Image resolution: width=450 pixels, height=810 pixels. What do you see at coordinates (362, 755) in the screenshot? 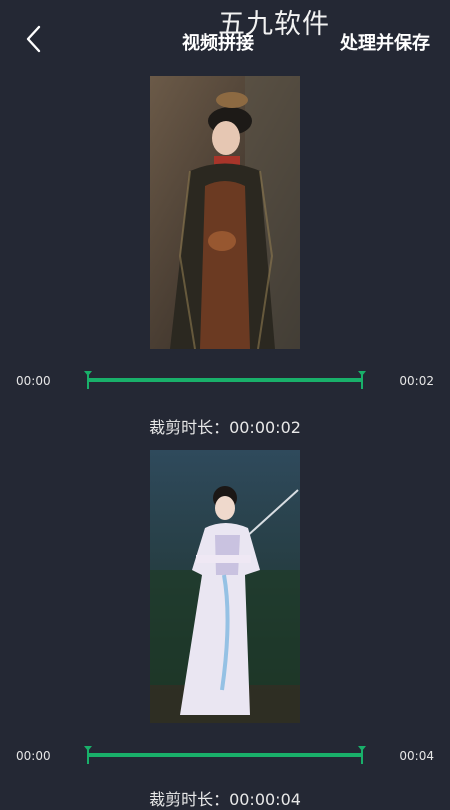
I see `clip-2-trim-end-handle` at bounding box center [362, 755].